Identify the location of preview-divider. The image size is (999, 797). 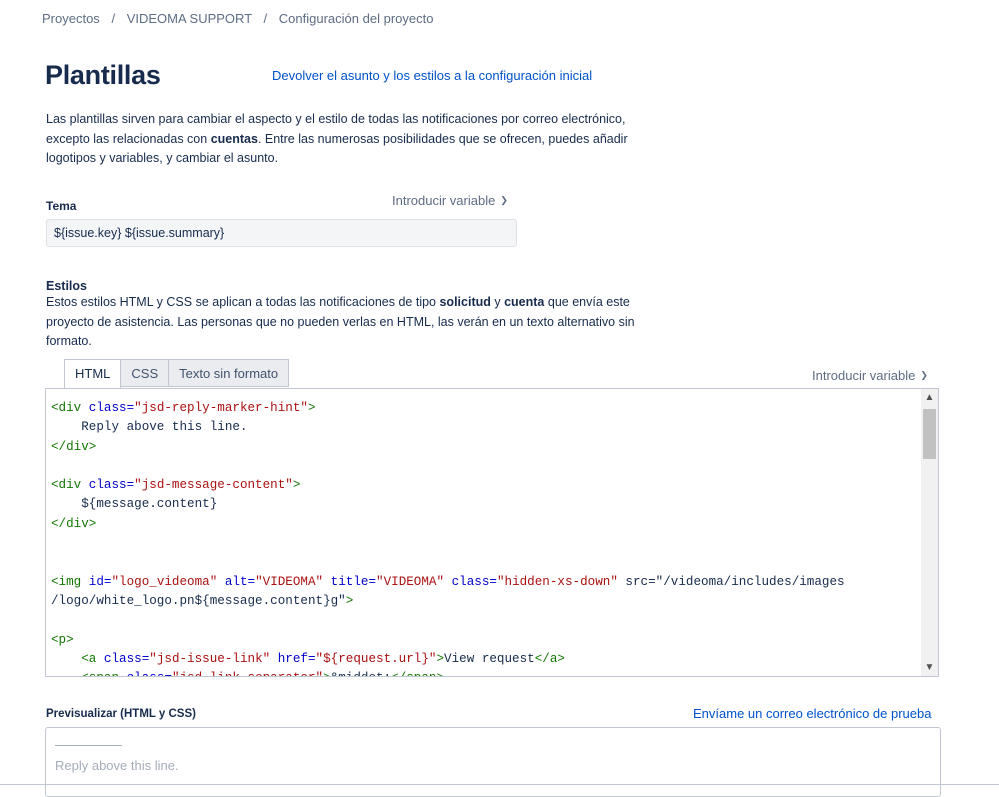
(88, 745).